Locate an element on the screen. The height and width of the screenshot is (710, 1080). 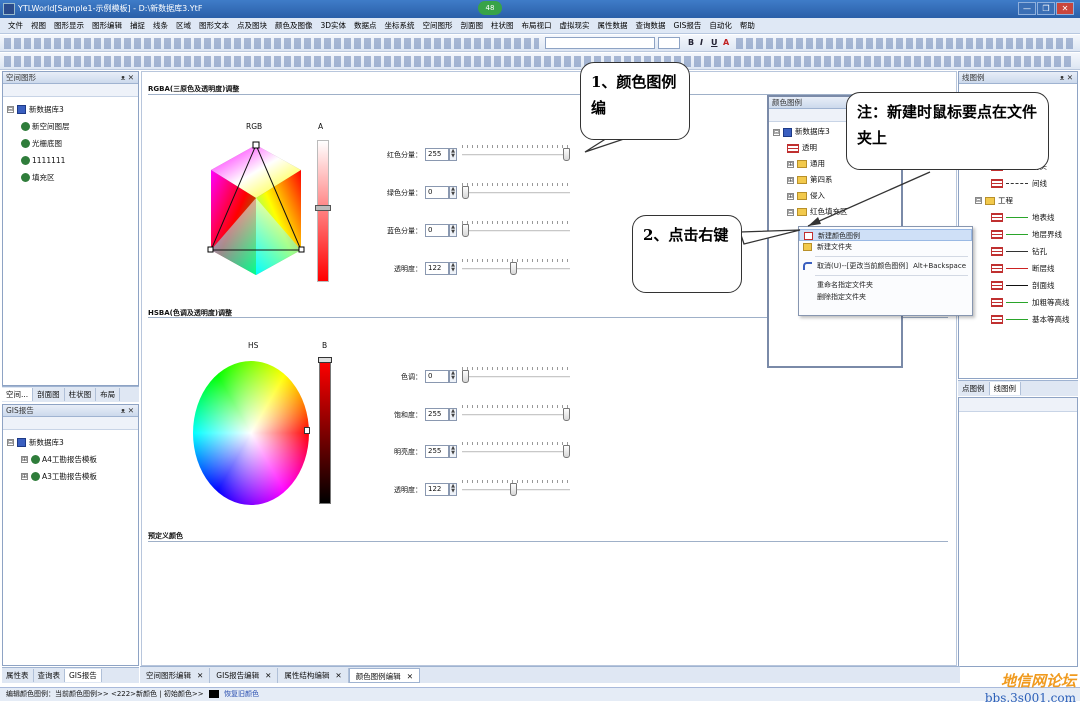
menu-item: 图形文本 is located at coordinates (214, 25).